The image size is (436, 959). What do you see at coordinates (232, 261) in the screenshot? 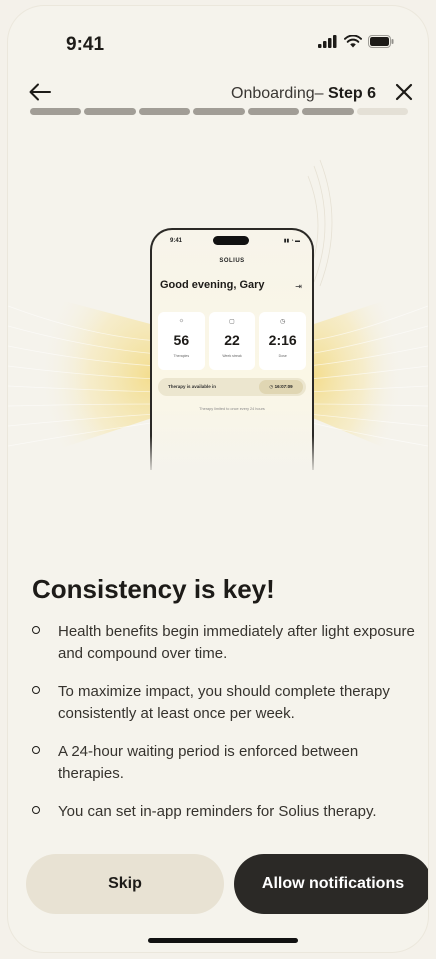
I see `preview-brand: SOLIUS` at bounding box center [232, 261].